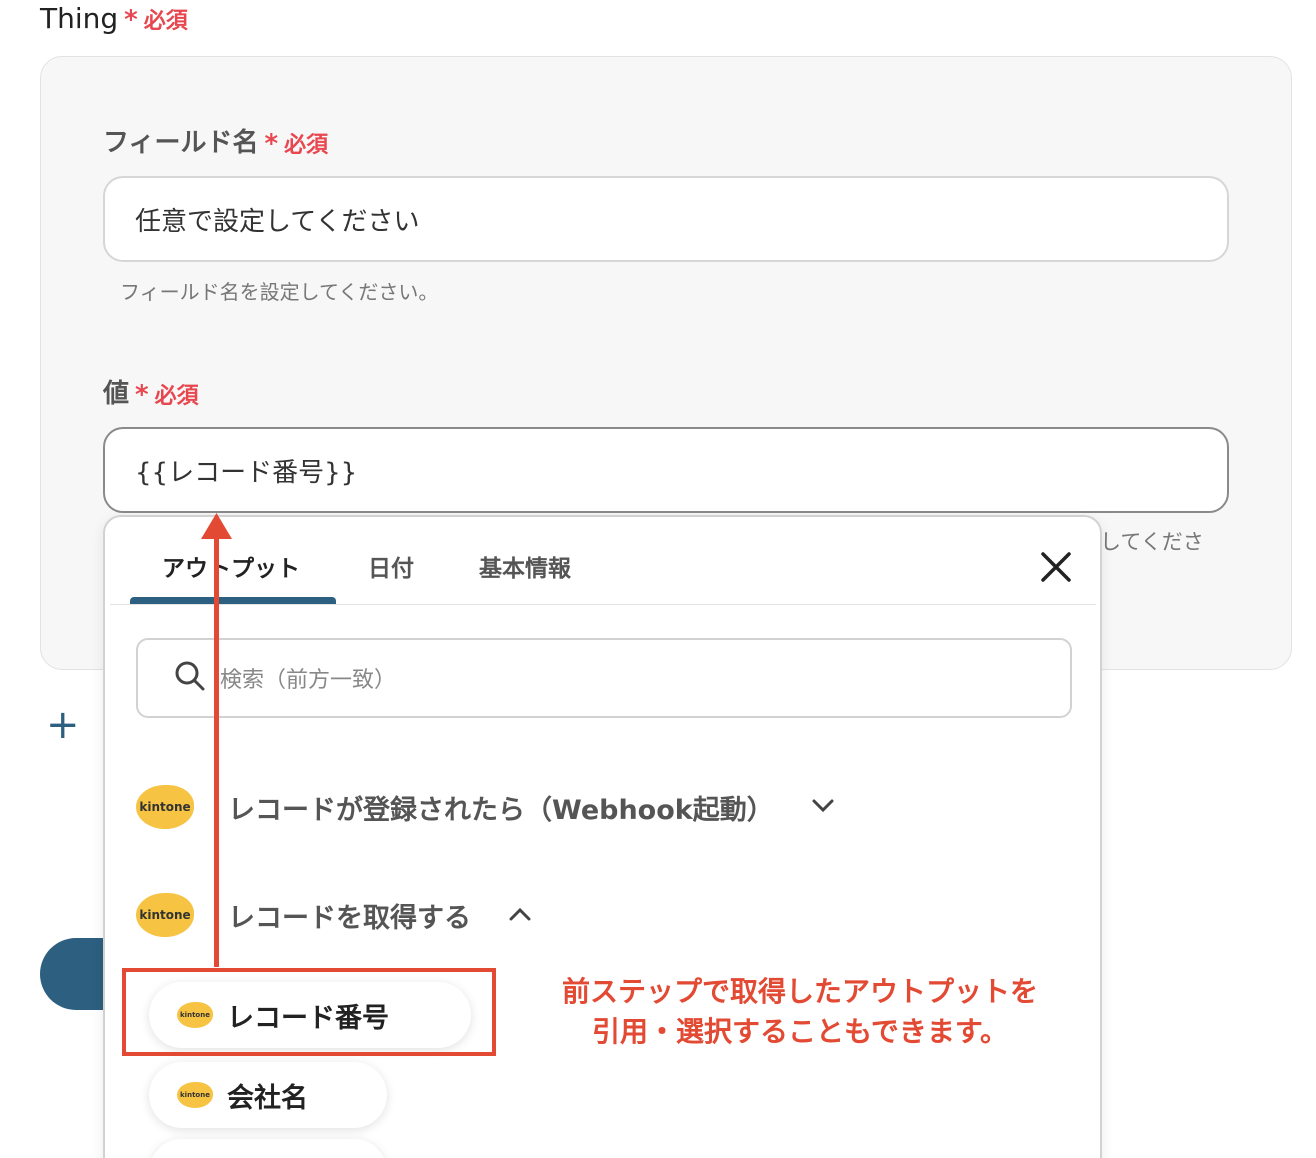 The width and height of the screenshot is (1316, 1158). Describe the element at coordinates (501, 810) in the screenshot. I see `group-title: レコードが登録されたら（Webhook起動）` at that location.